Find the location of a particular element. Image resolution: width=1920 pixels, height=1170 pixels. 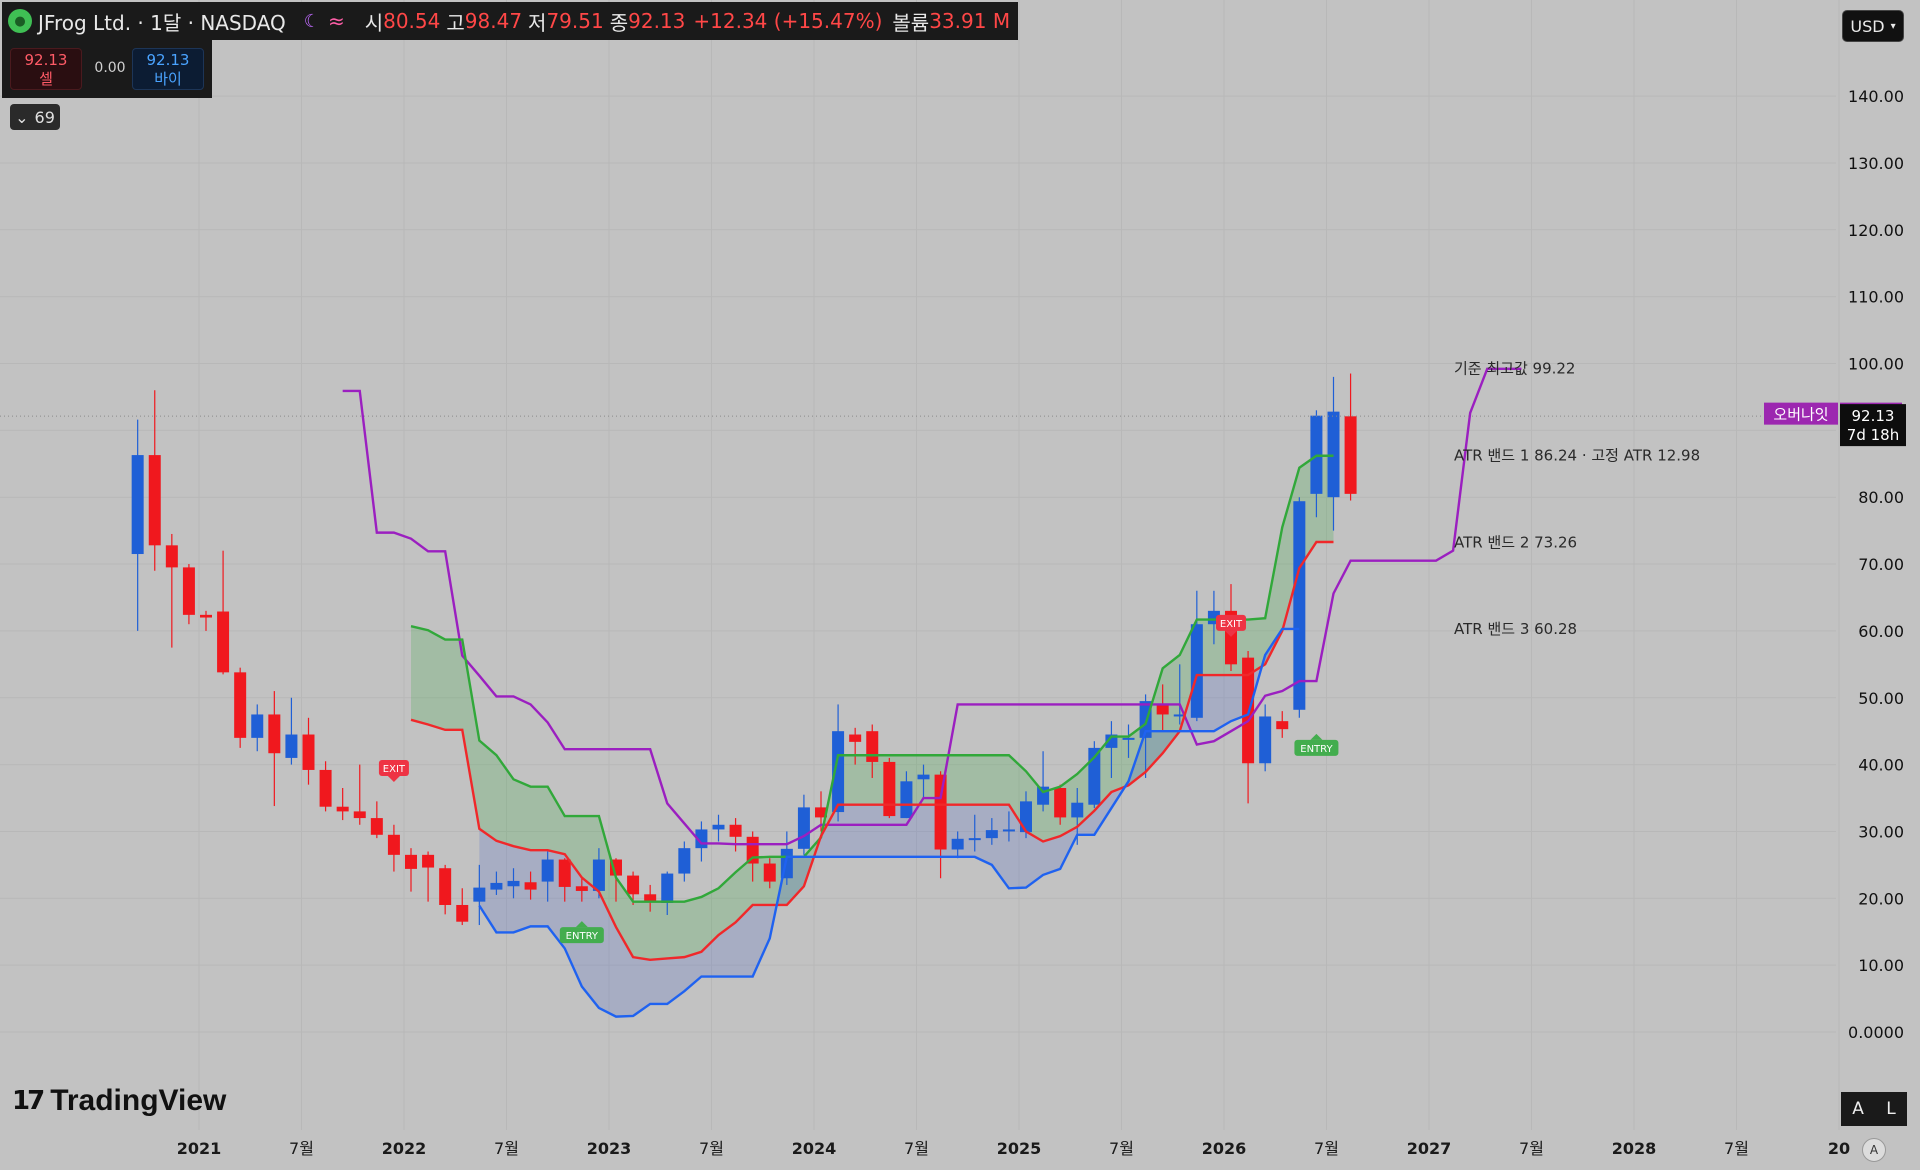

tradingview-logo: 17 TradingView is located at coordinates (119, 1101).